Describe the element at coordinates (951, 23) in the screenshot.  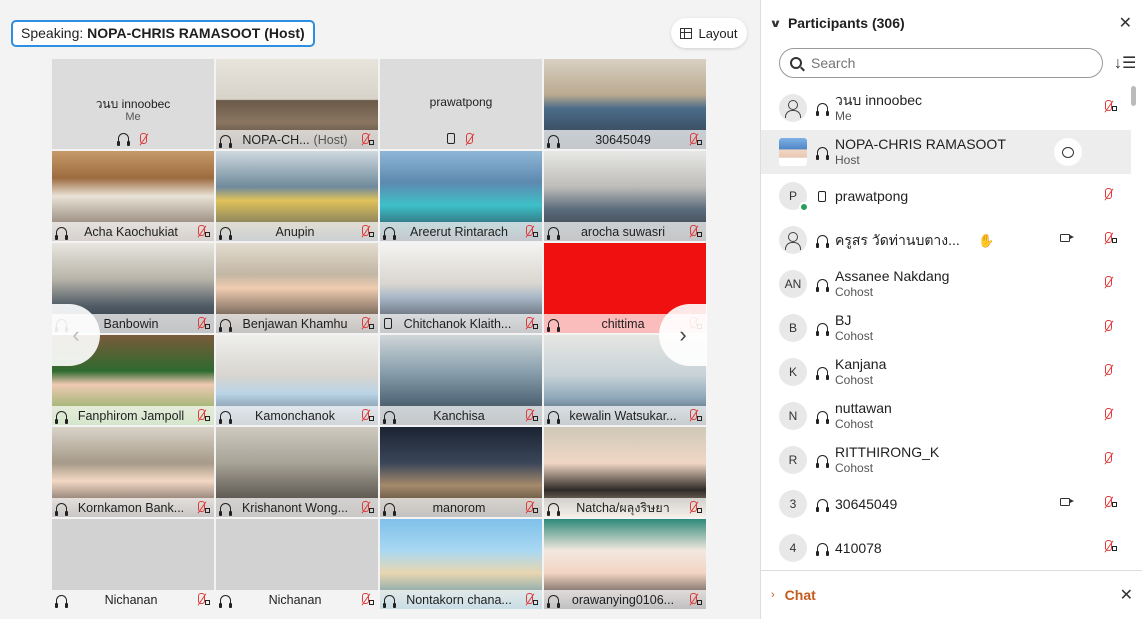
I see `participants-header: ∨ Participants (306) ✕` at that location.